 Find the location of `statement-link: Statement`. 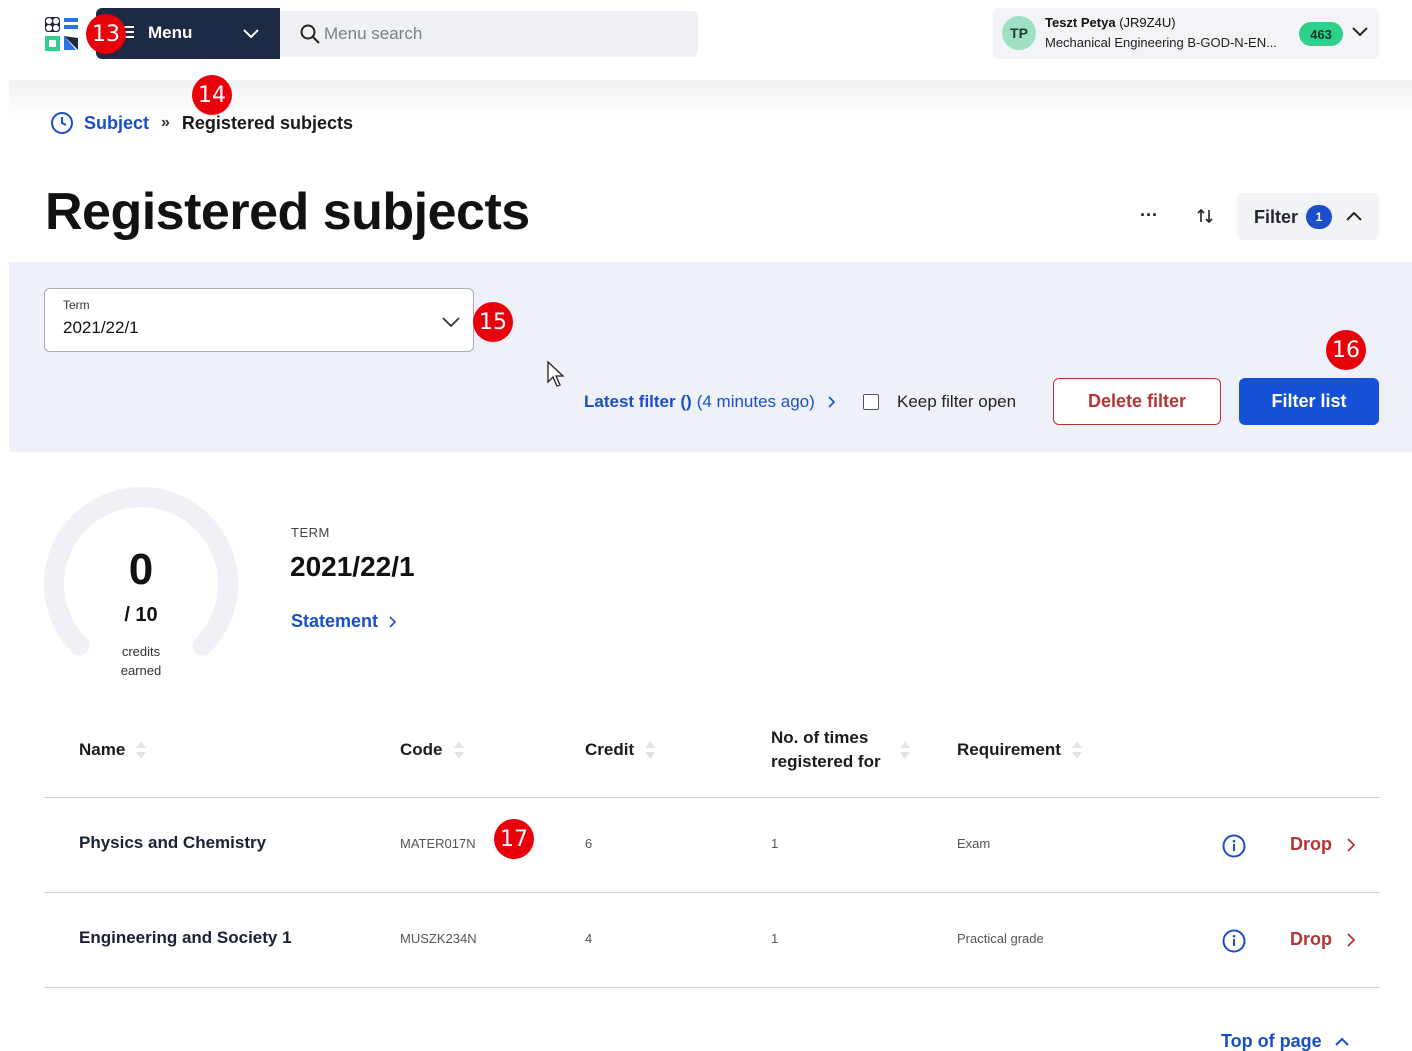

statement-link: Statement is located at coordinates (344, 621).